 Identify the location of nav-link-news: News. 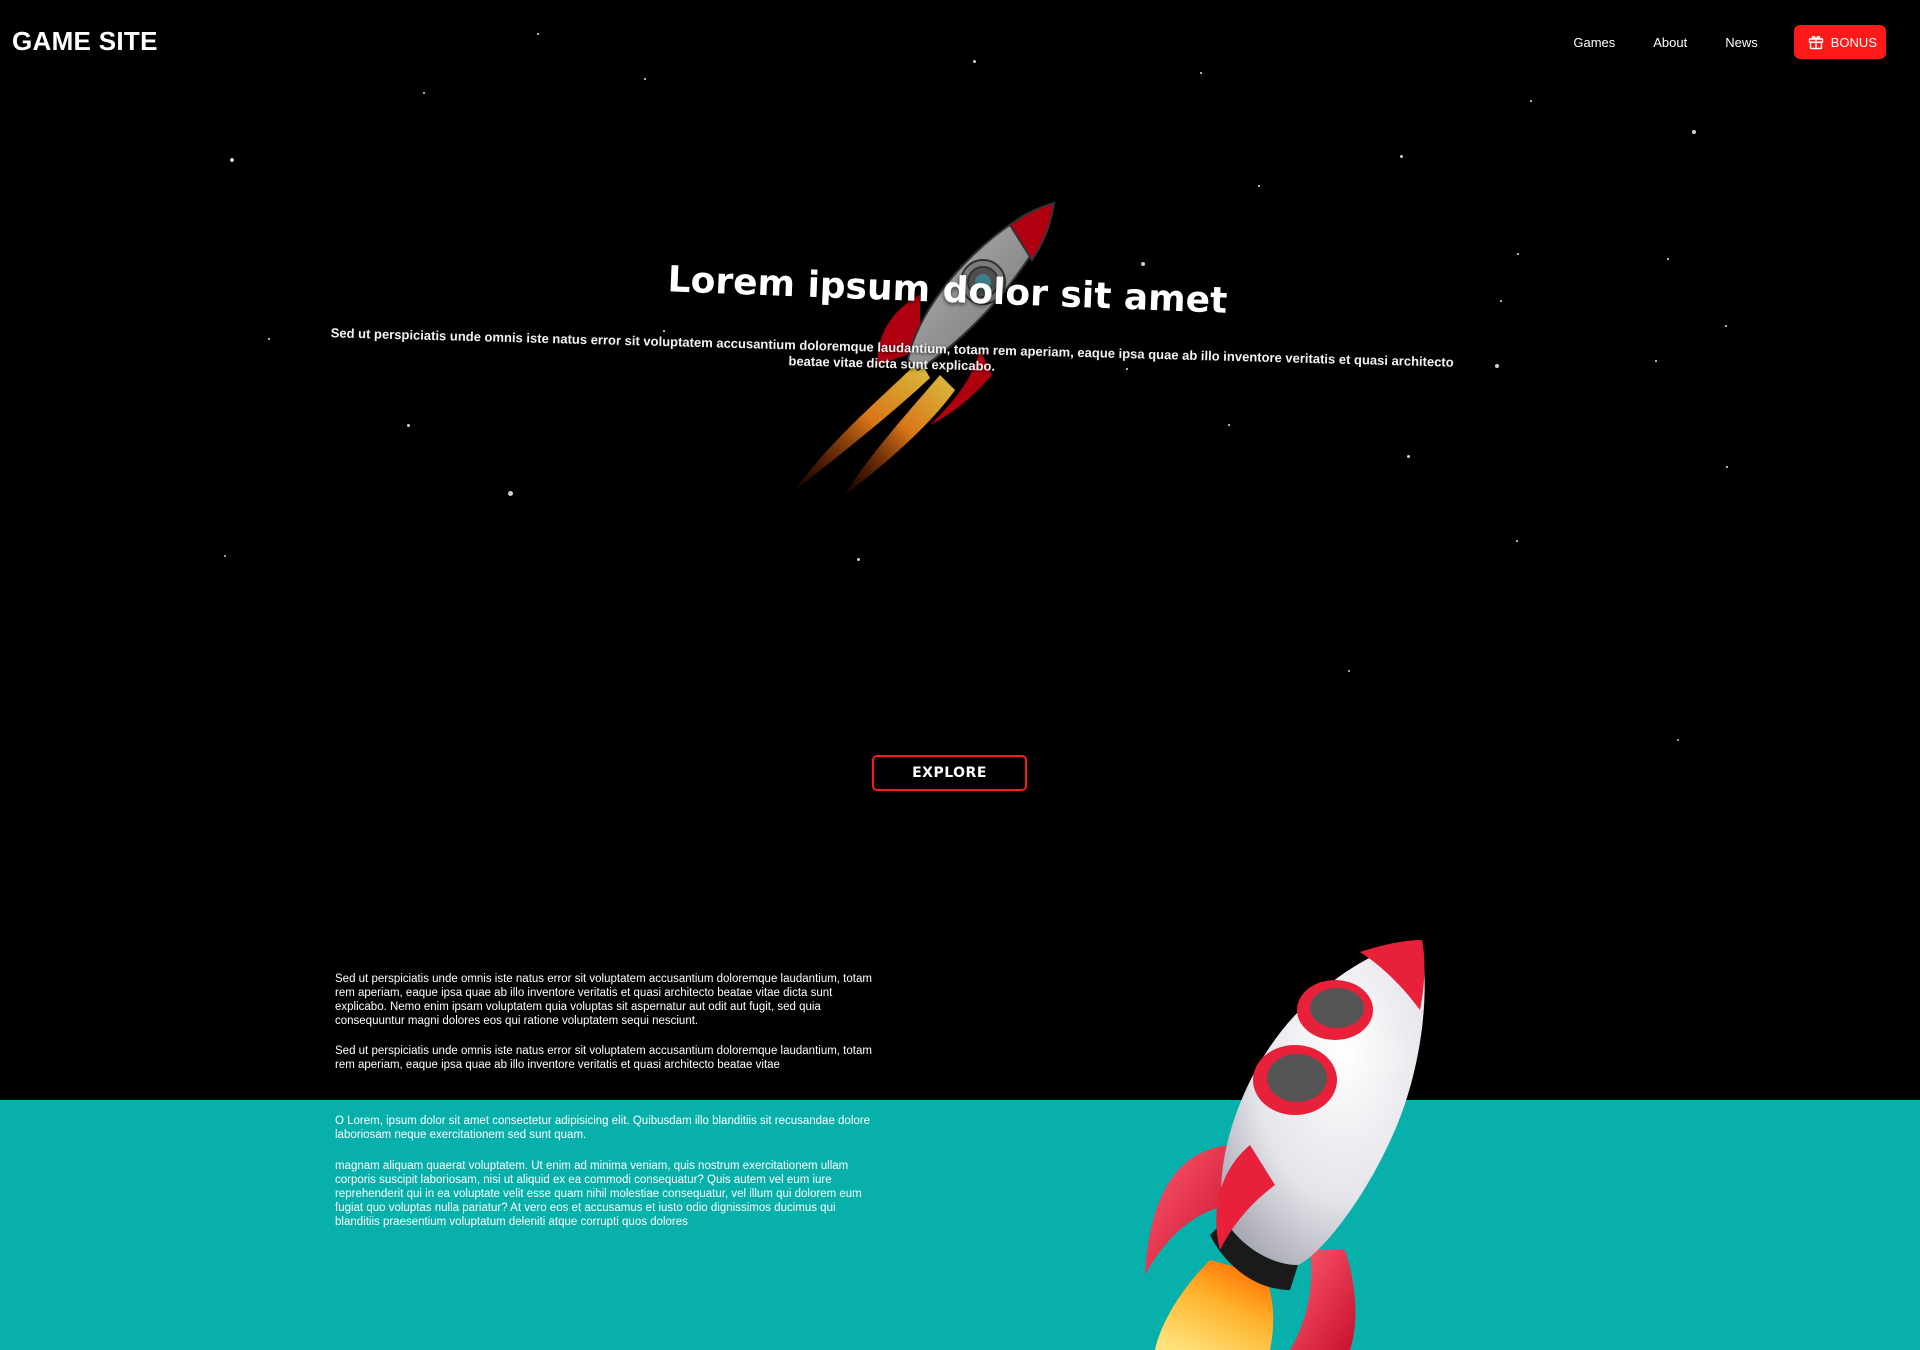
(1741, 42).